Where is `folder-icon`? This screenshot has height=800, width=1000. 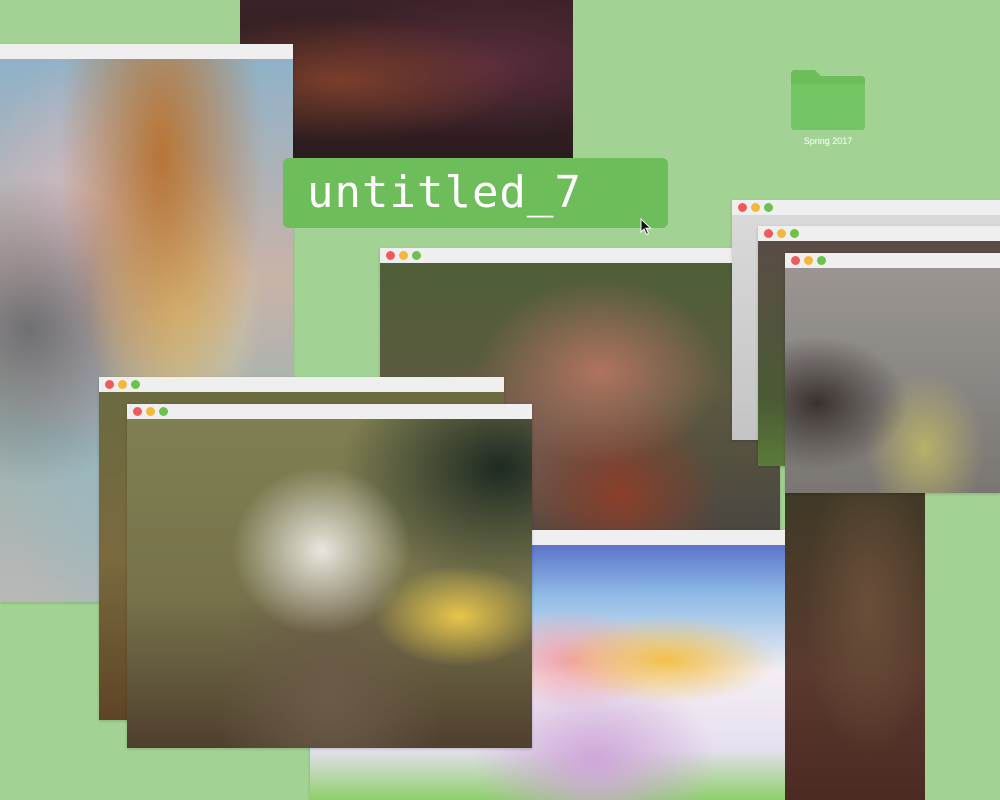
folder-icon is located at coordinates (828, 100).